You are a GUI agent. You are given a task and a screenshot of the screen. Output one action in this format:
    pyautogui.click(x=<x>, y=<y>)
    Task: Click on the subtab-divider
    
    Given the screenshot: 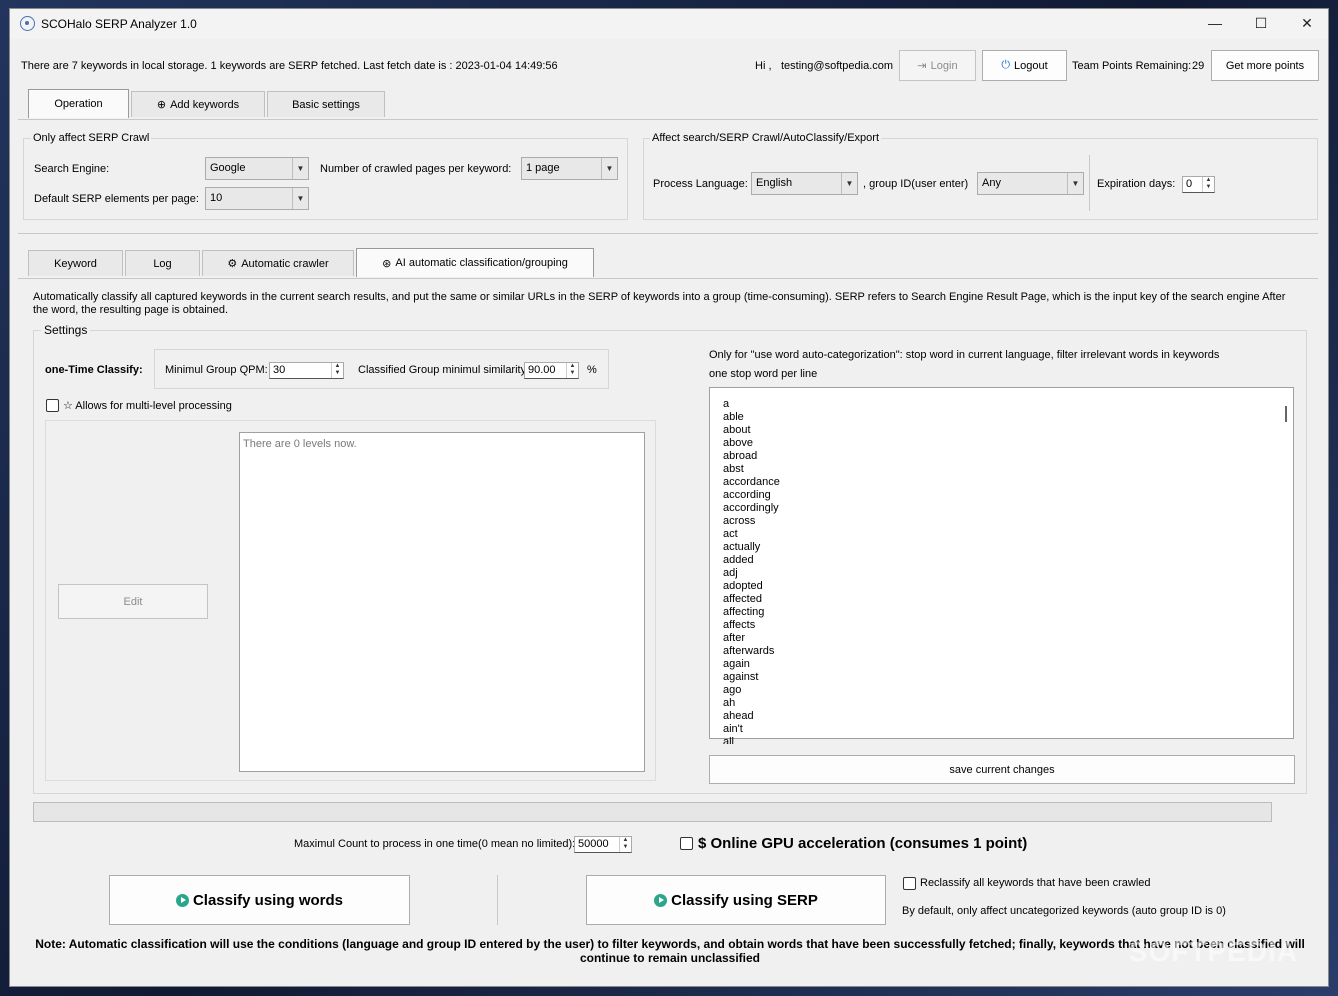 What is the action you would take?
    pyautogui.click(x=668, y=278)
    